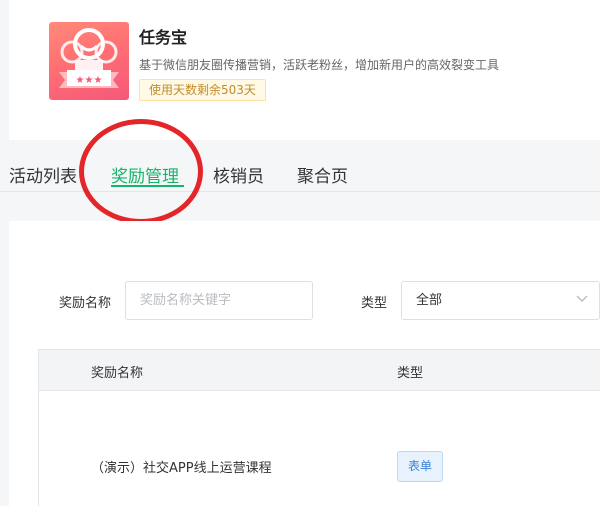 This screenshot has width=600, height=506. I want to click on chevron-down-icon, so click(582, 298).